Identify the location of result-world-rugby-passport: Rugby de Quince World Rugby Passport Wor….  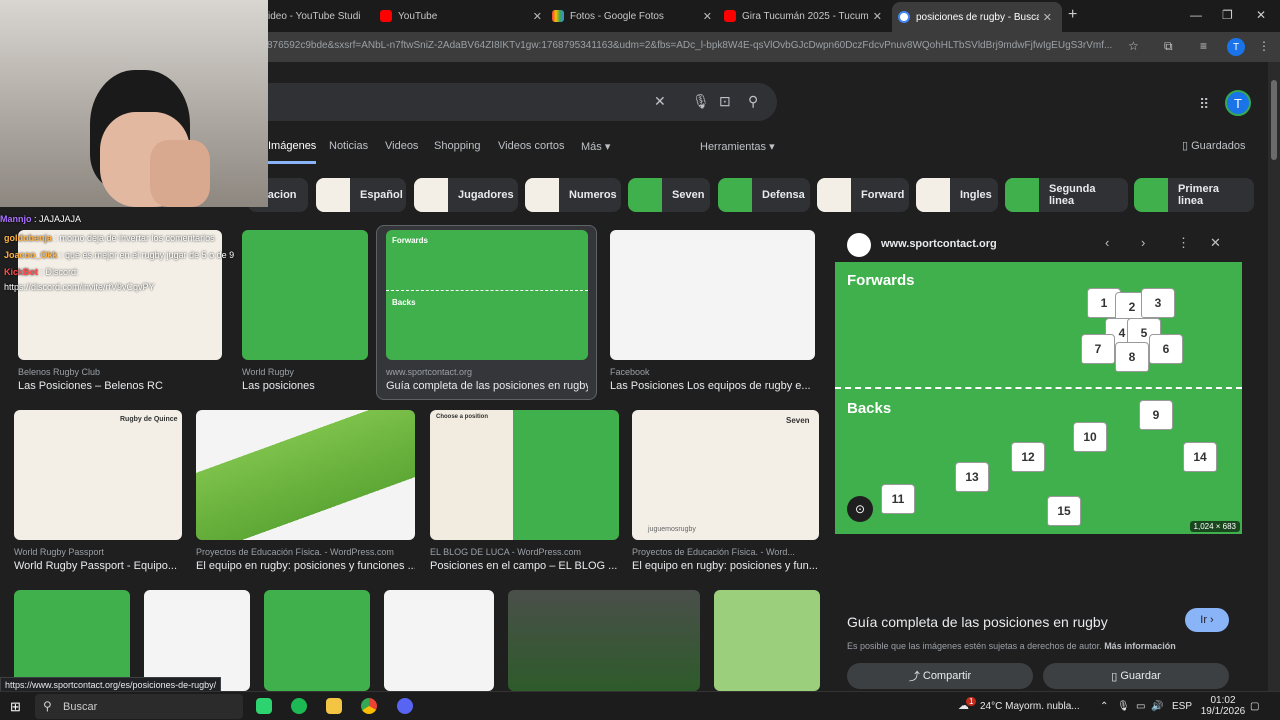
(98, 494).